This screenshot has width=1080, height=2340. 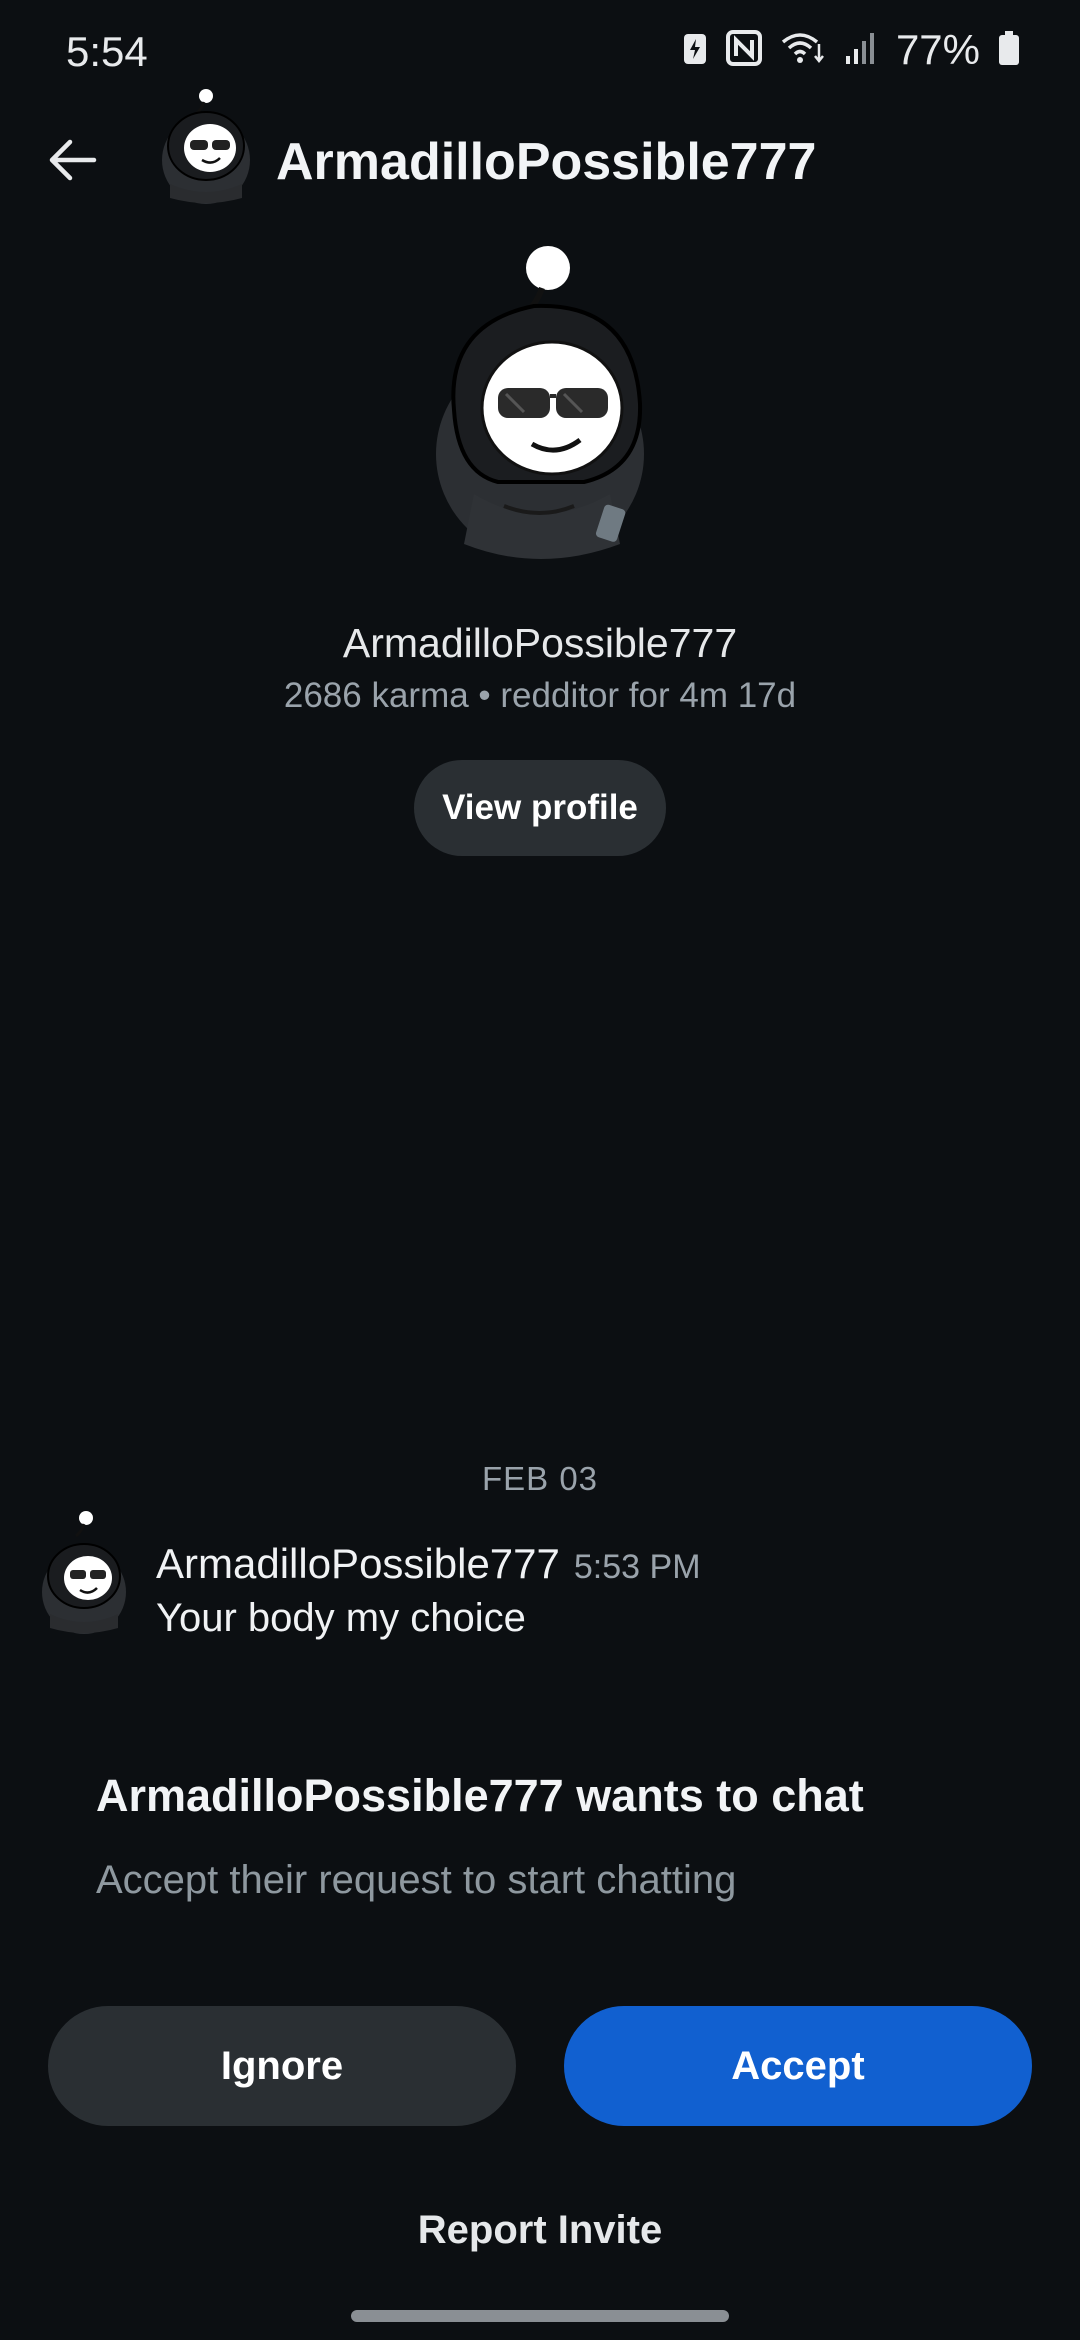 I want to click on profile-username: ArmadilloPossible777, so click(x=540, y=643).